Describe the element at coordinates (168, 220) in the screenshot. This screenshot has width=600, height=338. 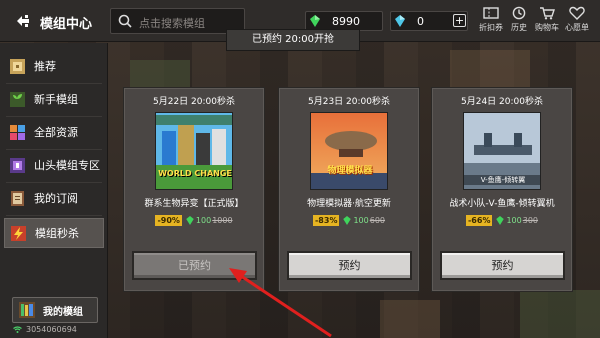
I see `discount-badge: -90%` at that location.